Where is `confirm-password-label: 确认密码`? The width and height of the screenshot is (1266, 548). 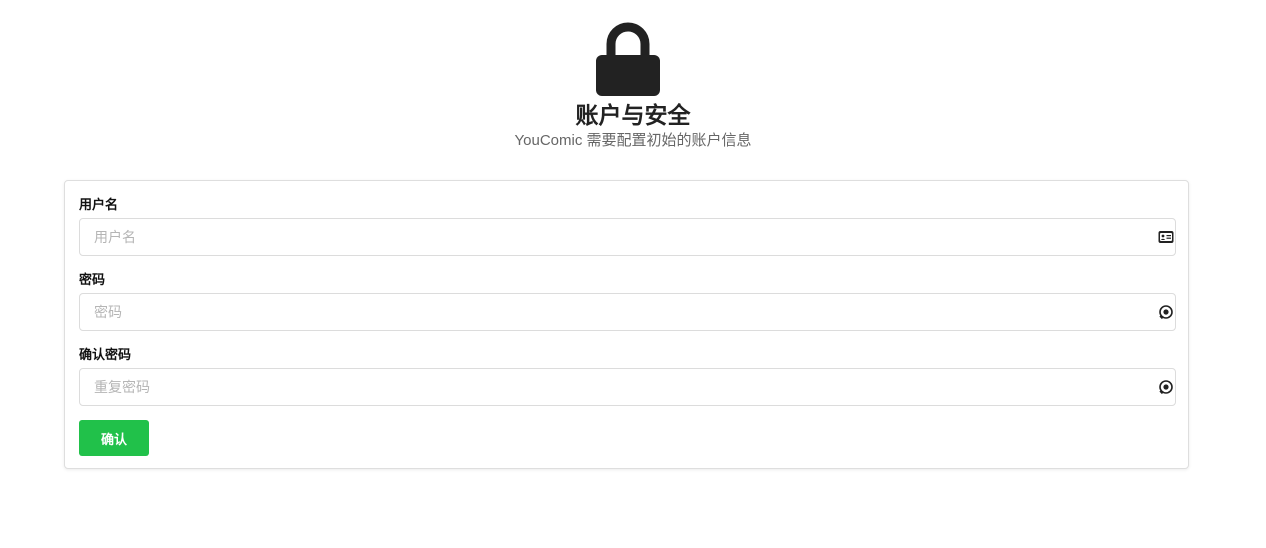 confirm-password-label: 确认密码 is located at coordinates (105, 354).